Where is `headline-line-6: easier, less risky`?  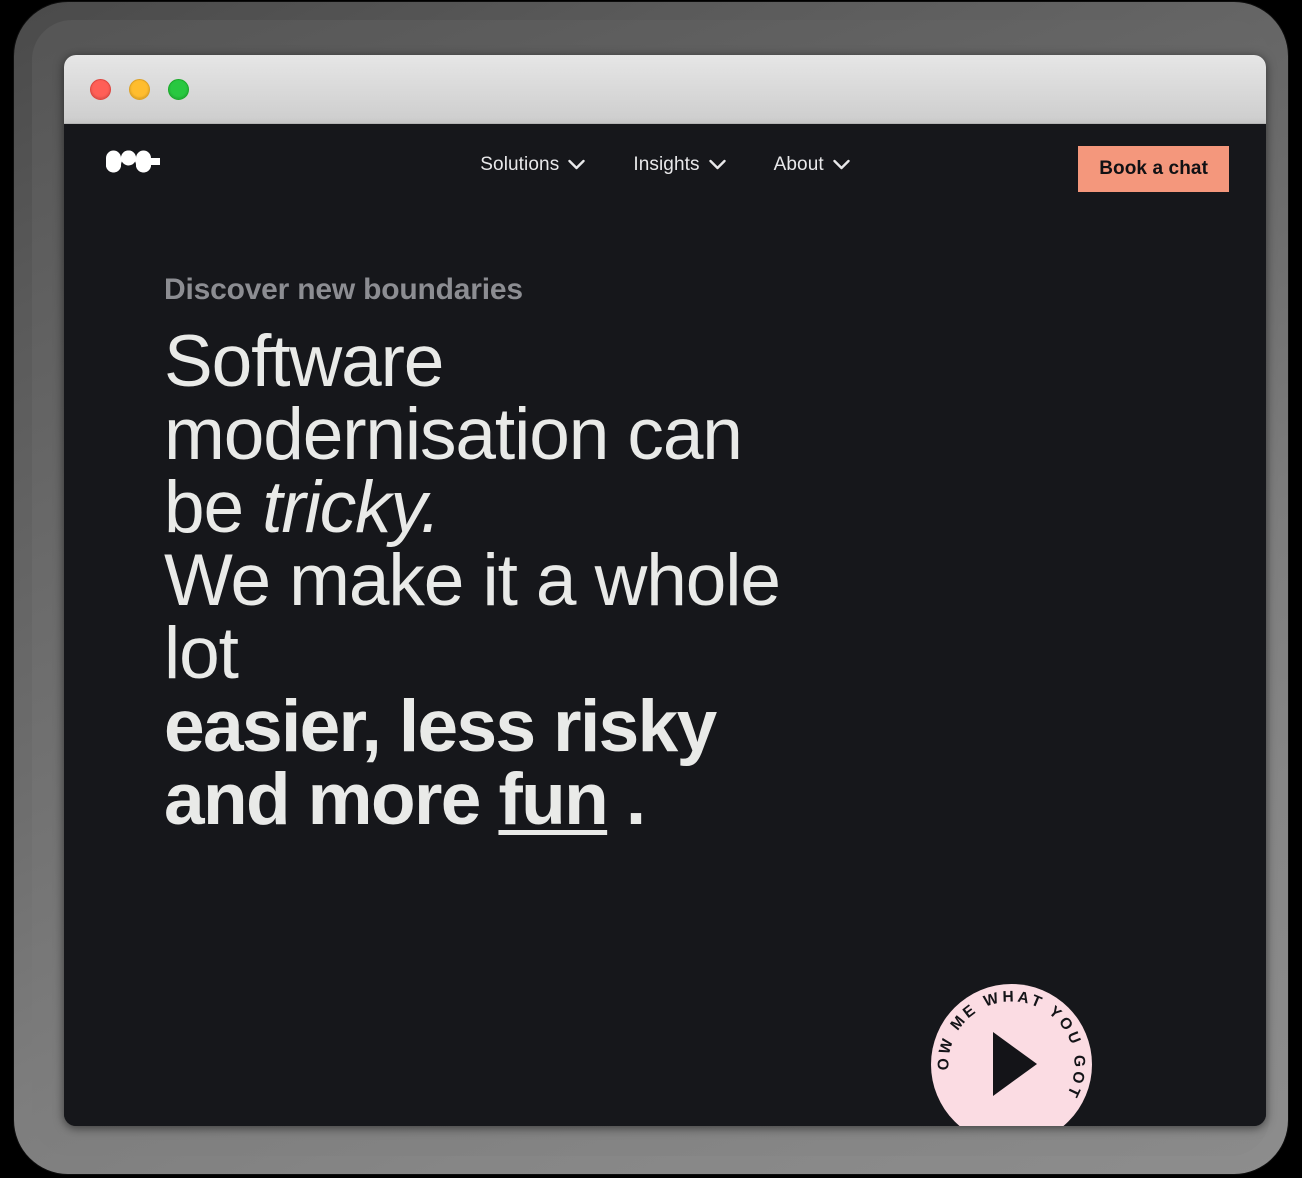
headline-line-6: easier, less risky is located at coordinates (440, 726).